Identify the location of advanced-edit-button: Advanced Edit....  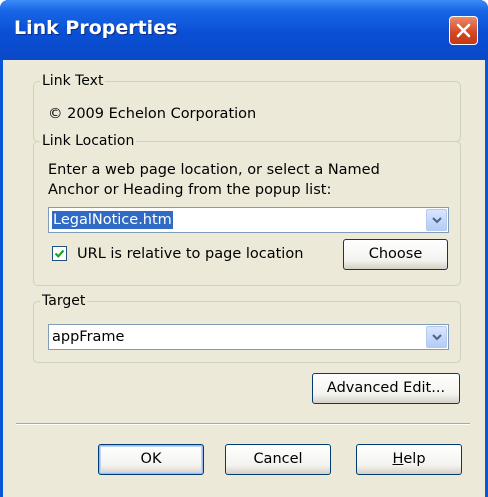
(386, 388).